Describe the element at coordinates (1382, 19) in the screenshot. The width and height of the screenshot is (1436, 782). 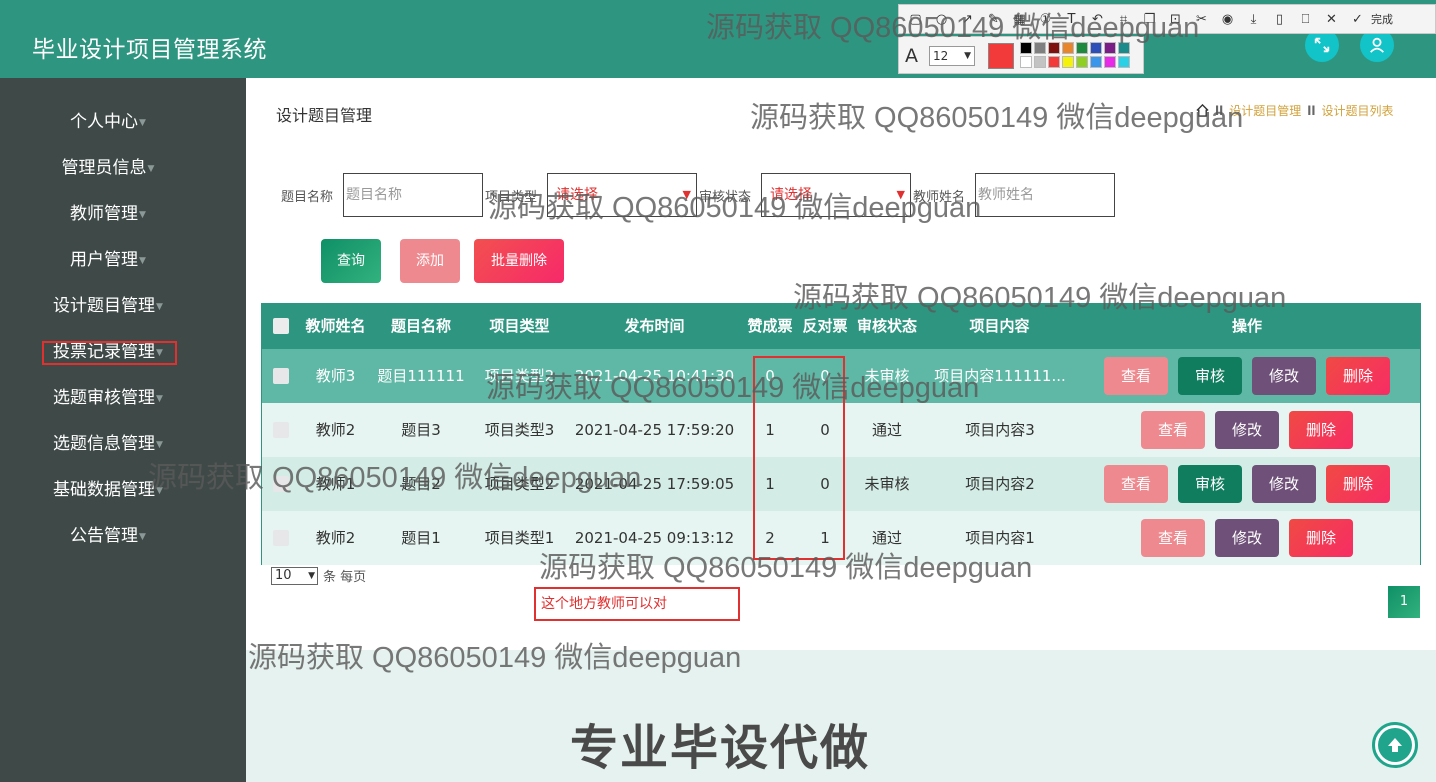
I see `done-label: 完成` at that location.